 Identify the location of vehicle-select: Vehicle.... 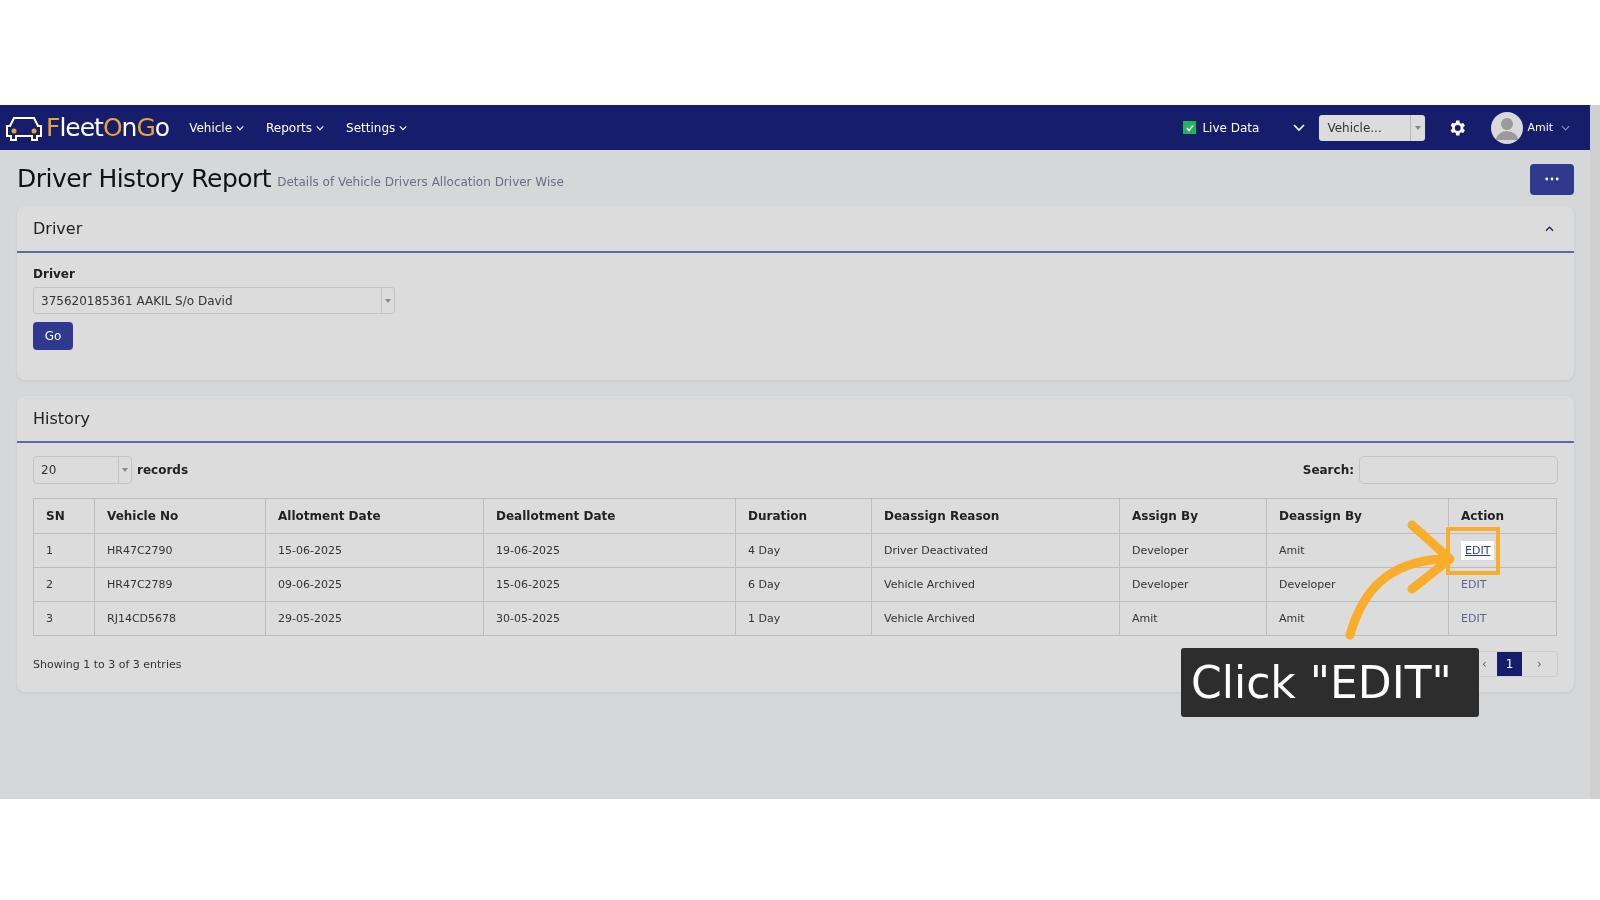
(1372, 127).